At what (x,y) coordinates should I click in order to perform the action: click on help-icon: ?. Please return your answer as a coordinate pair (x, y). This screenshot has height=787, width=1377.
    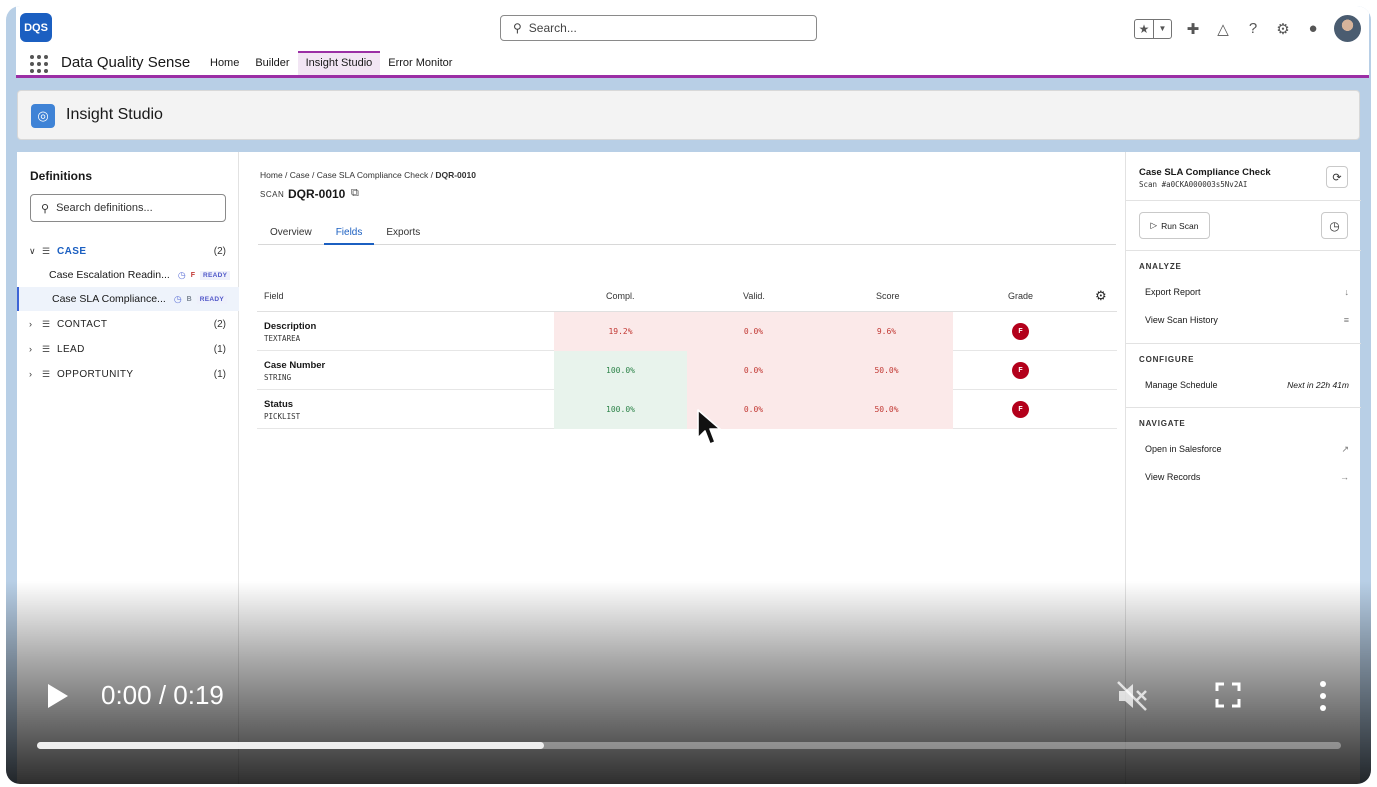
    Looking at the image, I should click on (1253, 28).